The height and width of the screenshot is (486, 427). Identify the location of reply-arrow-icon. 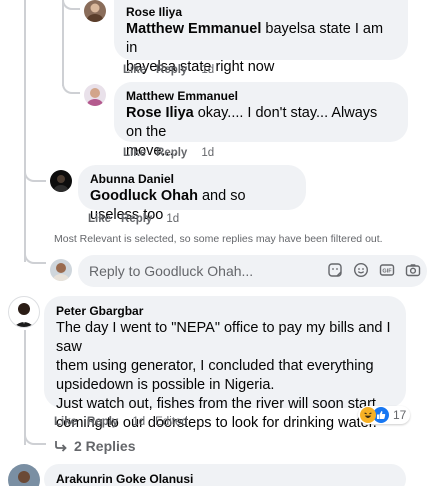
(61, 446).